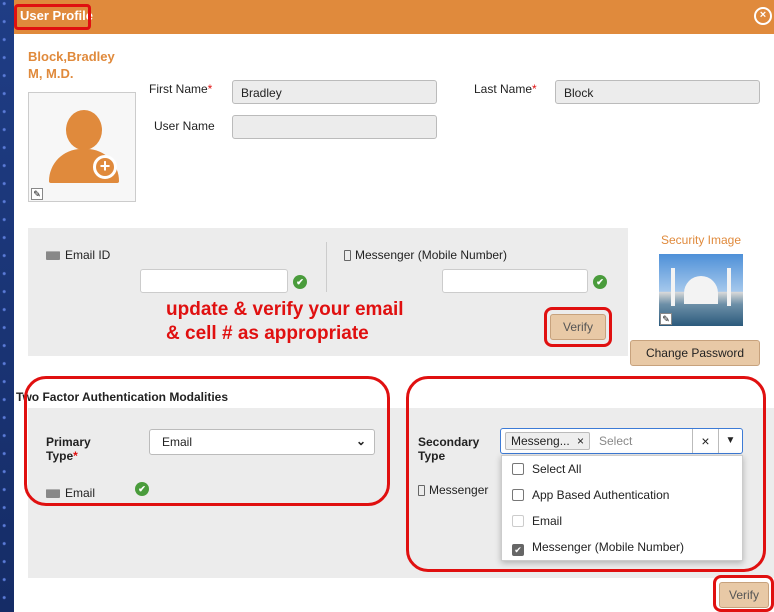 The height and width of the screenshot is (612, 774). What do you see at coordinates (347, 256) in the screenshot?
I see `mobile-phone-icon` at bounding box center [347, 256].